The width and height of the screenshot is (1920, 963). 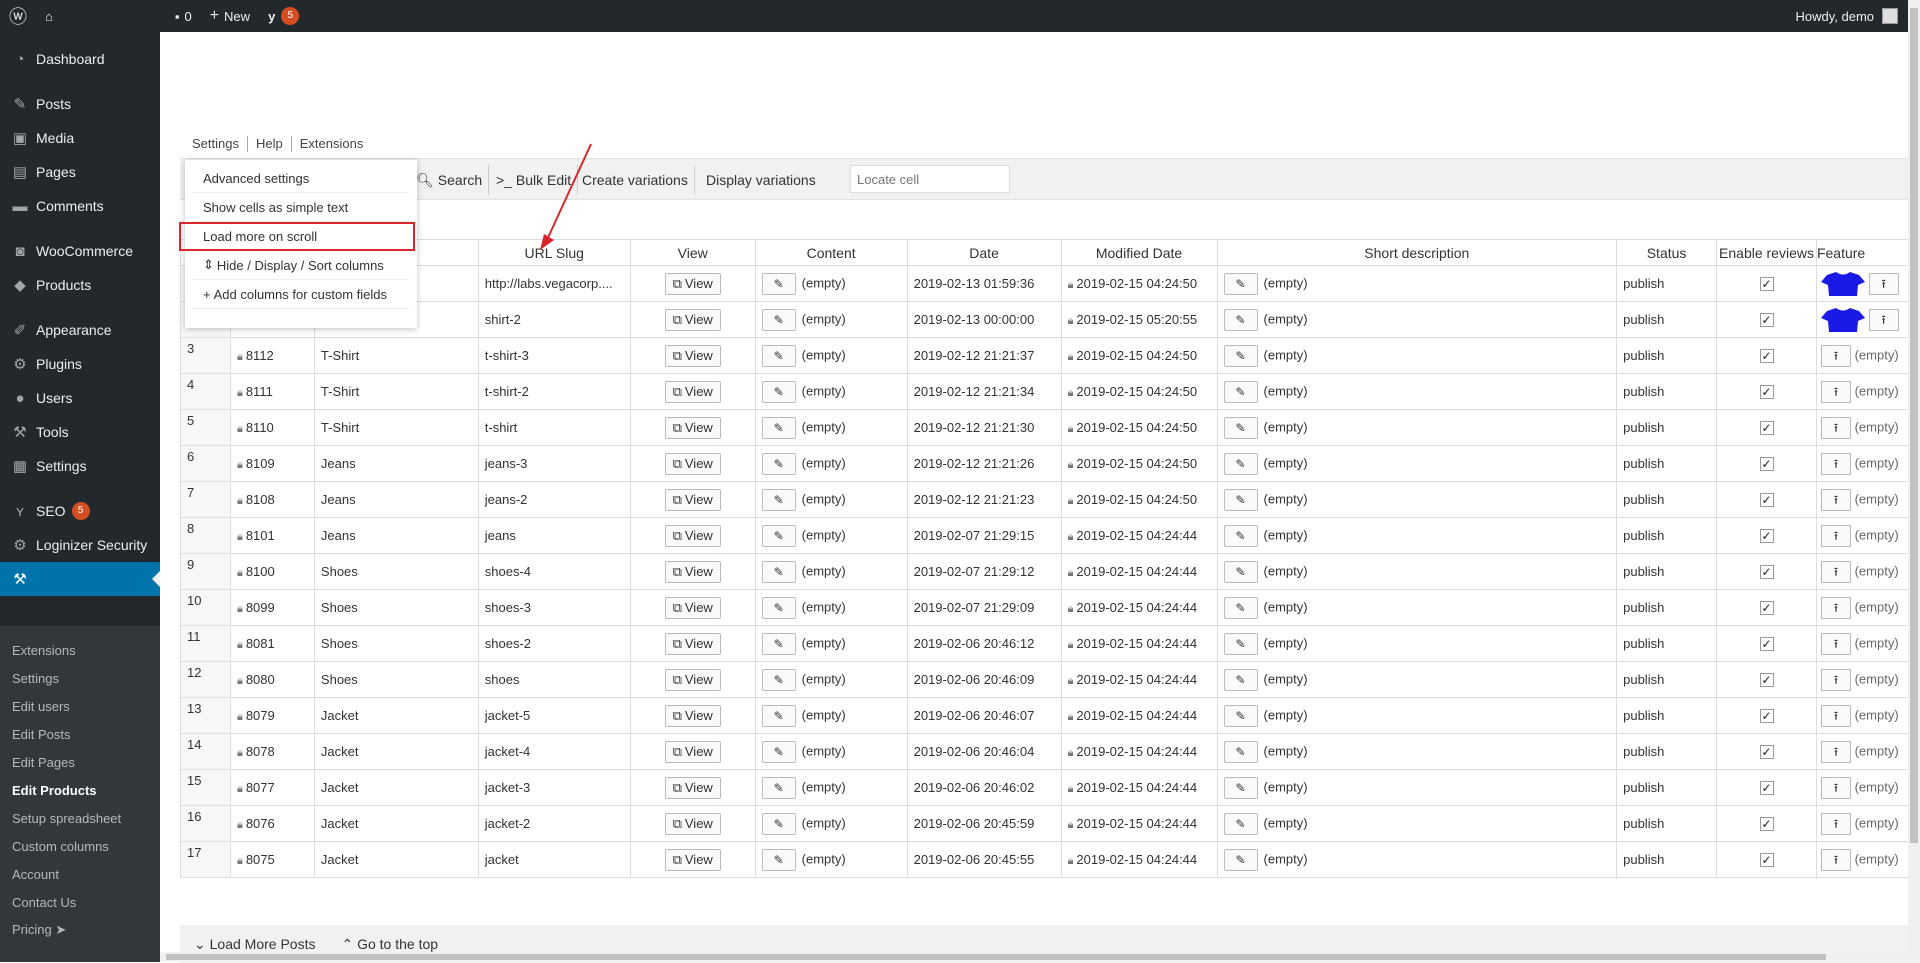 I want to click on yoast-menu: y 5, so click(x=283, y=16).